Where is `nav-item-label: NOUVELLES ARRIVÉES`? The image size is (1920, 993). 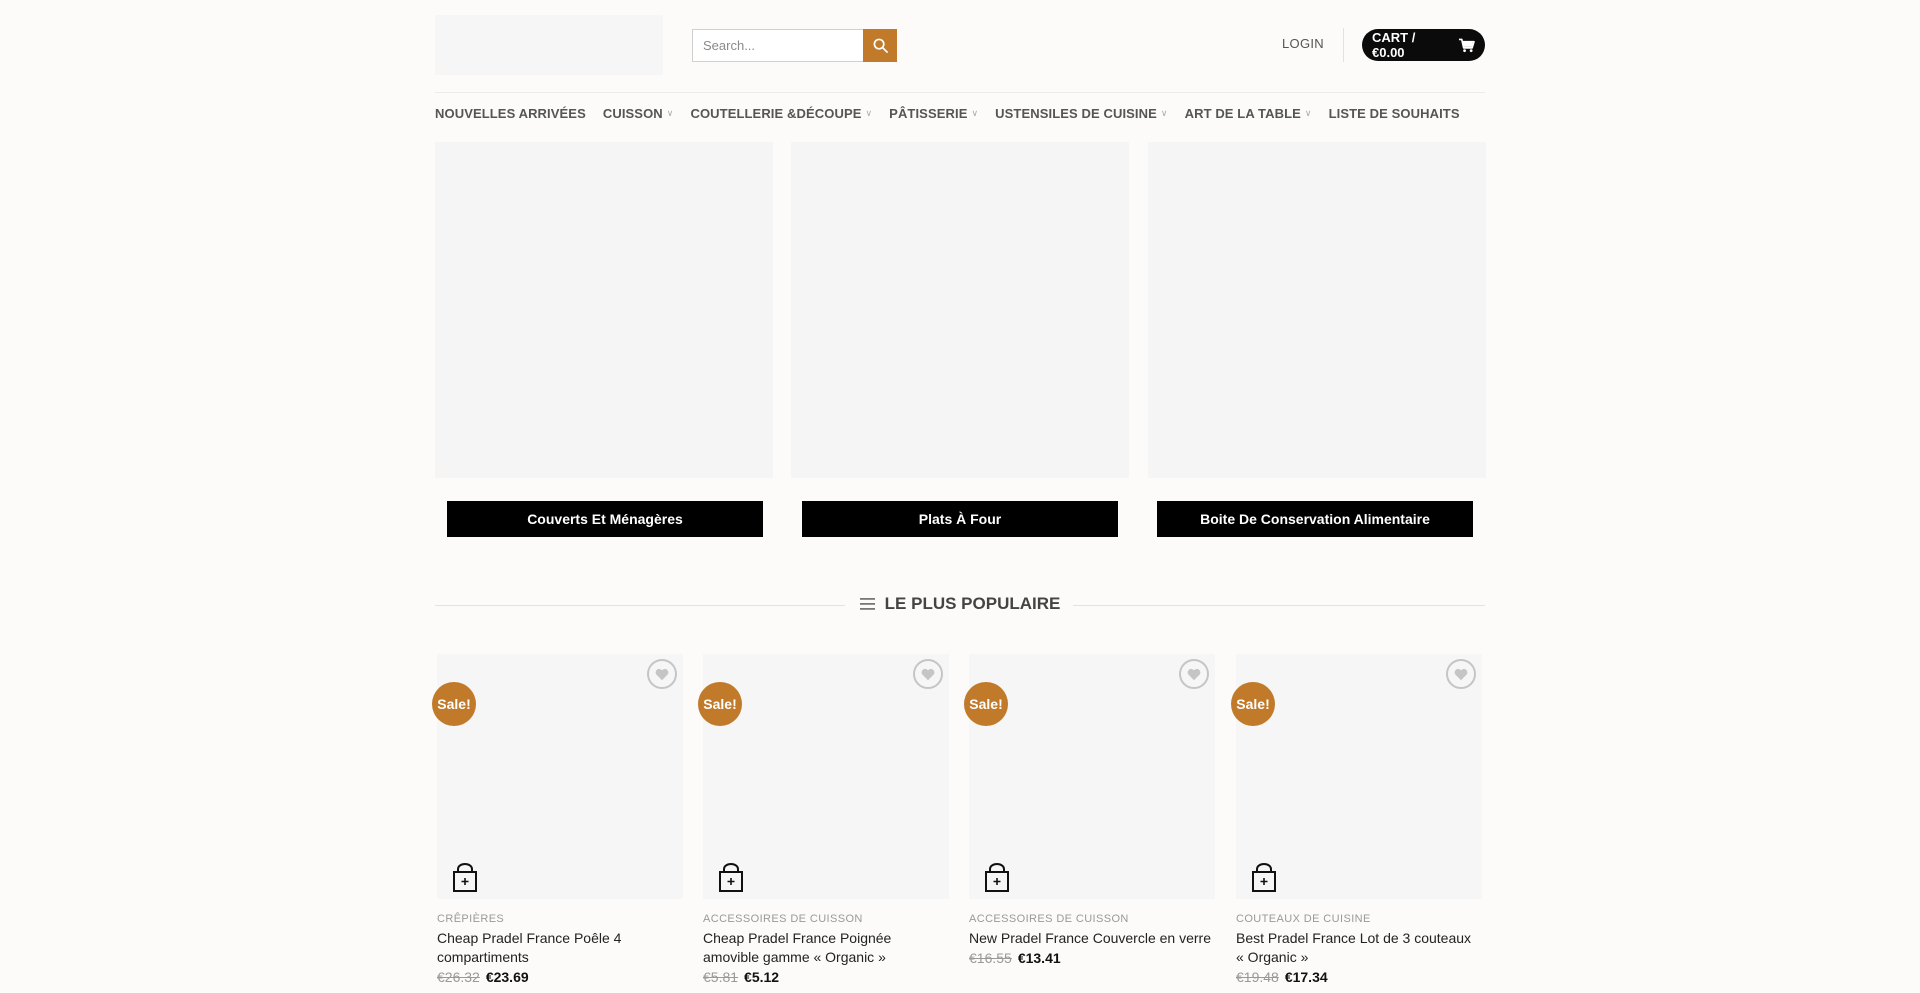 nav-item-label: NOUVELLES ARRIVÉES is located at coordinates (510, 113).